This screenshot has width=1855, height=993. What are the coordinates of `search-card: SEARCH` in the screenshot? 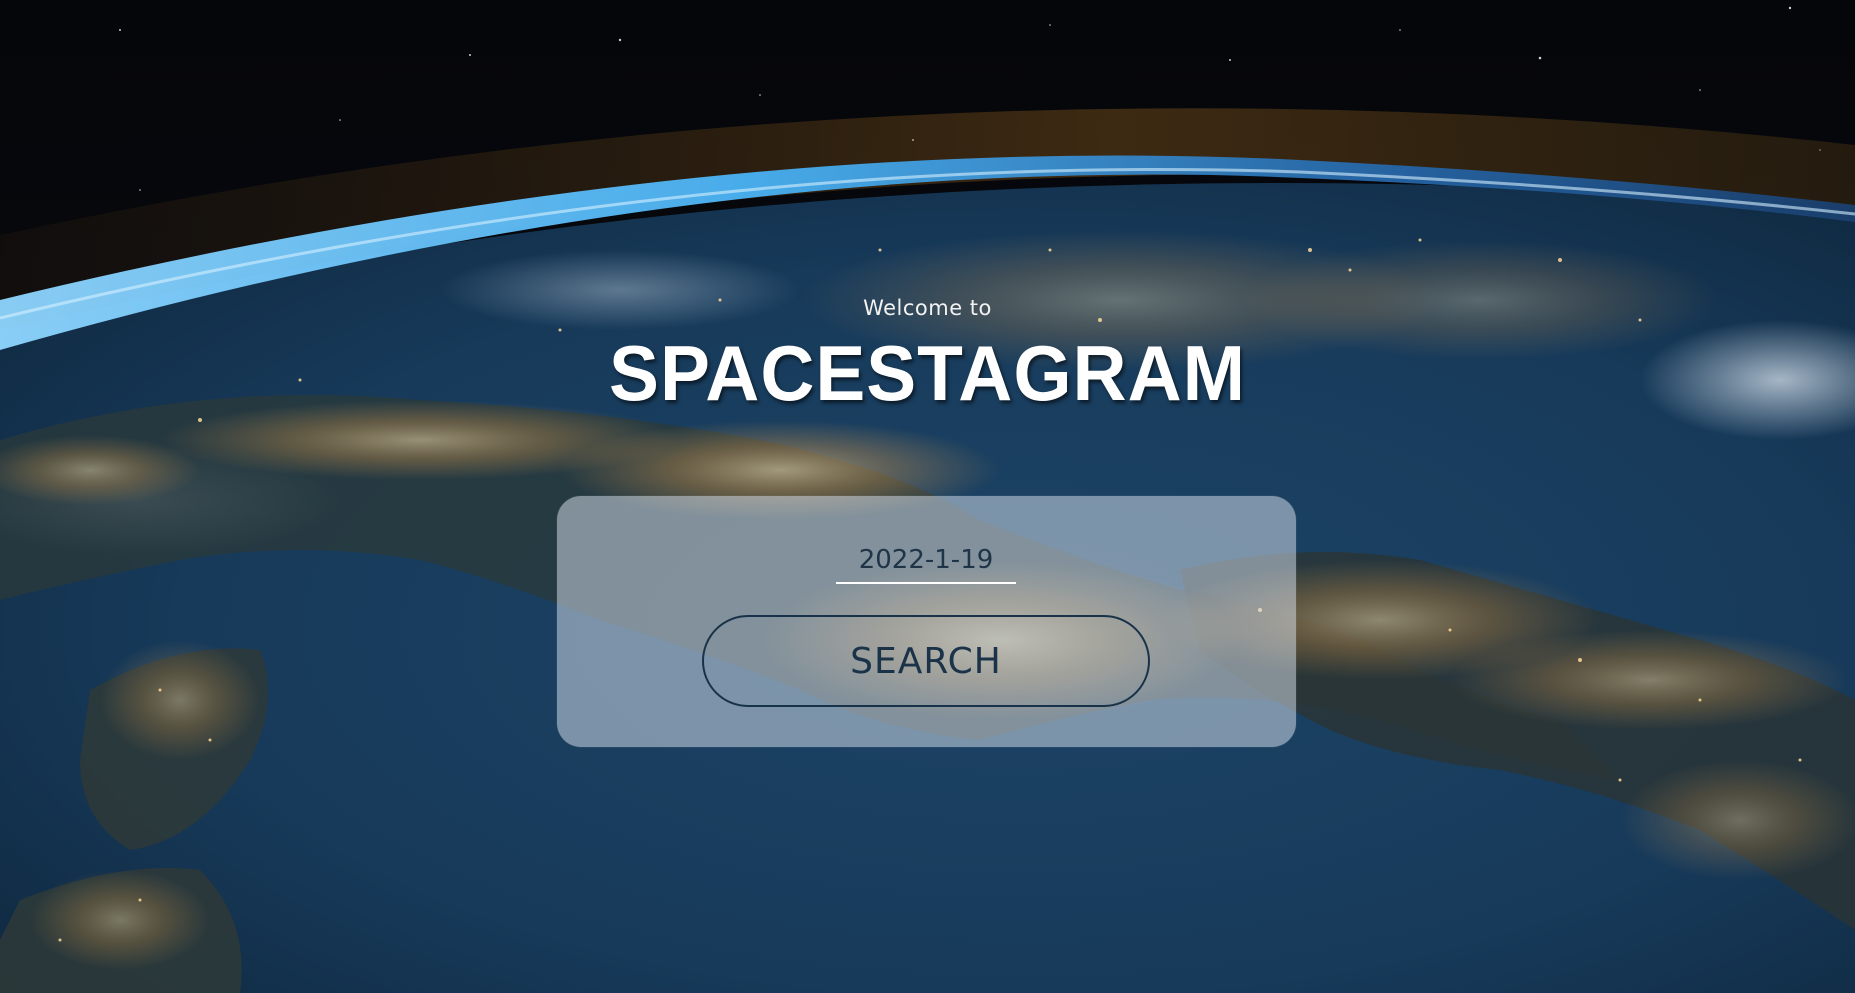 It's located at (926, 621).